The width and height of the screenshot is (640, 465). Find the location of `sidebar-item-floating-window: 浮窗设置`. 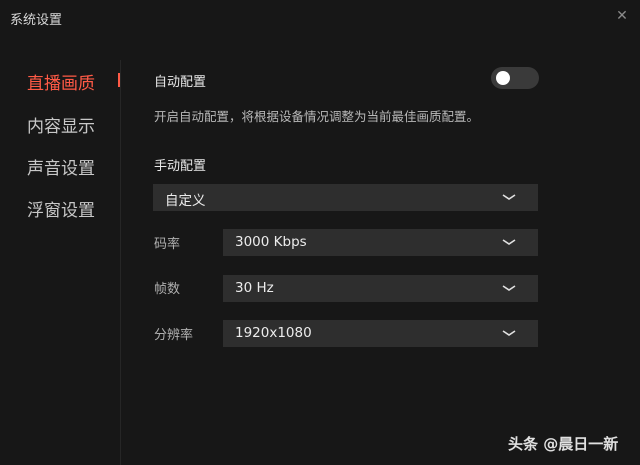

sidebar-item-floating-window: 浮窗设置 is located at coordinates (61, 208).